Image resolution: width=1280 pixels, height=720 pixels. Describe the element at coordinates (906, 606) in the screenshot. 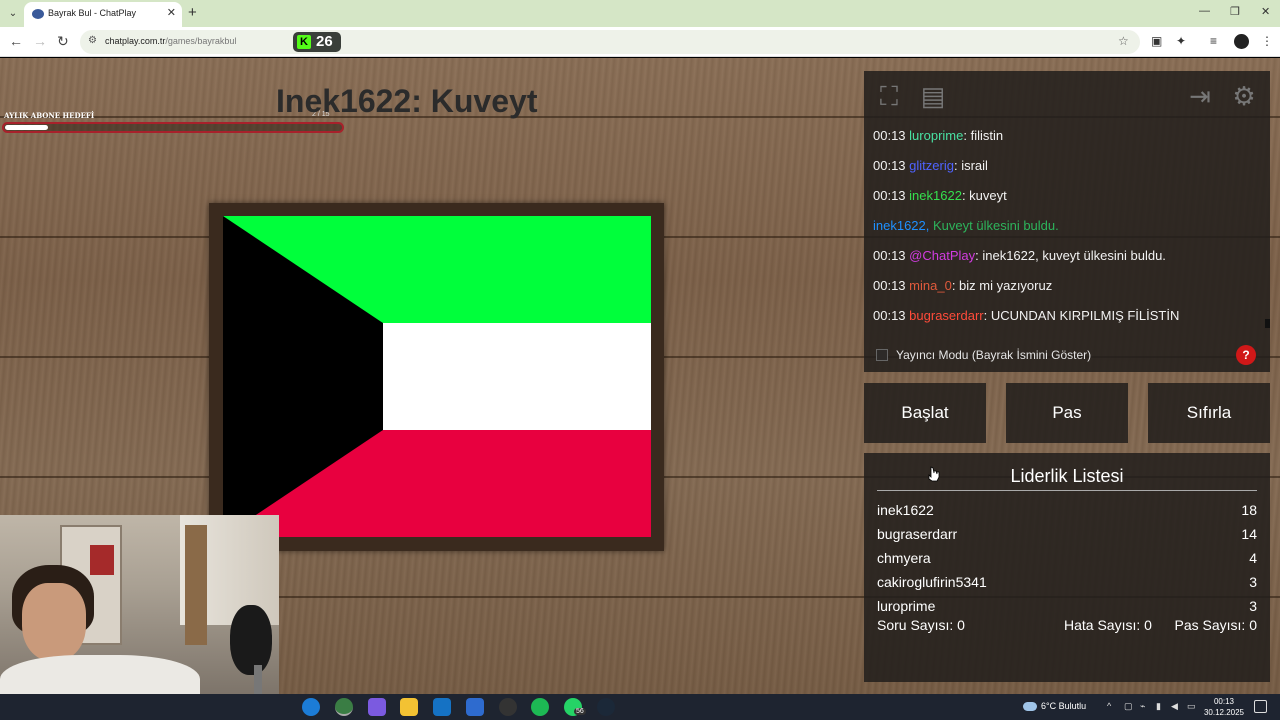

I see `leaderboard-name: luroprime` at that location.